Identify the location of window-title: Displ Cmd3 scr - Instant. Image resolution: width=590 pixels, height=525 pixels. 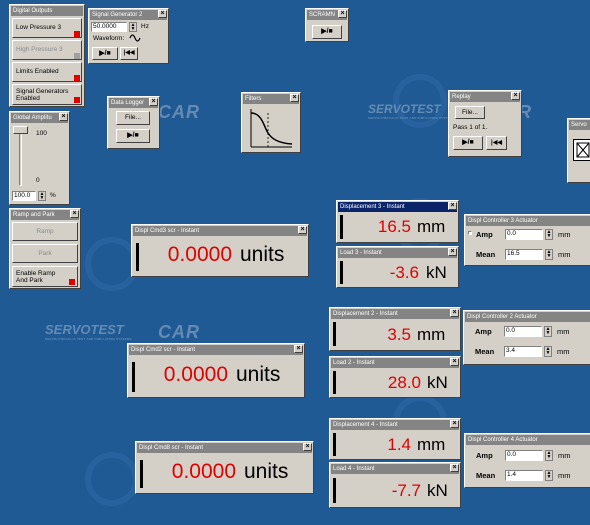
(220, 231).